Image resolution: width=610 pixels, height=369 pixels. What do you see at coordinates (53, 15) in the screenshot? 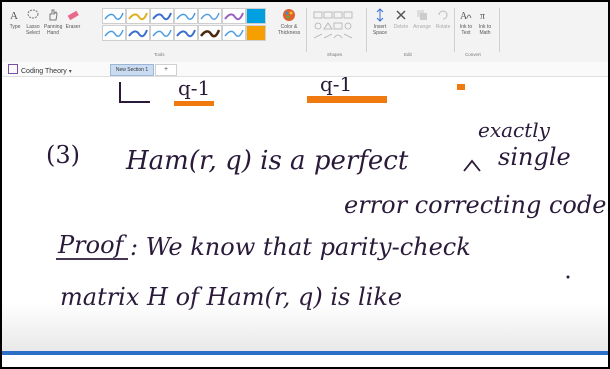
I see `hand-icon` at bounding box center [53, 15].